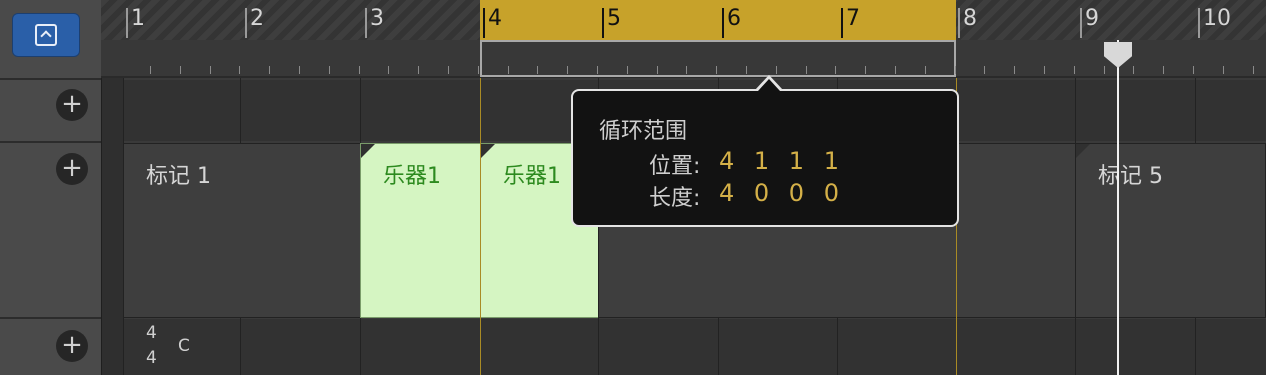 The image size is (1266, 375). Describe the element at coordinates (614, 18) in the screenshot. I see `bar-number: 5` at that location.